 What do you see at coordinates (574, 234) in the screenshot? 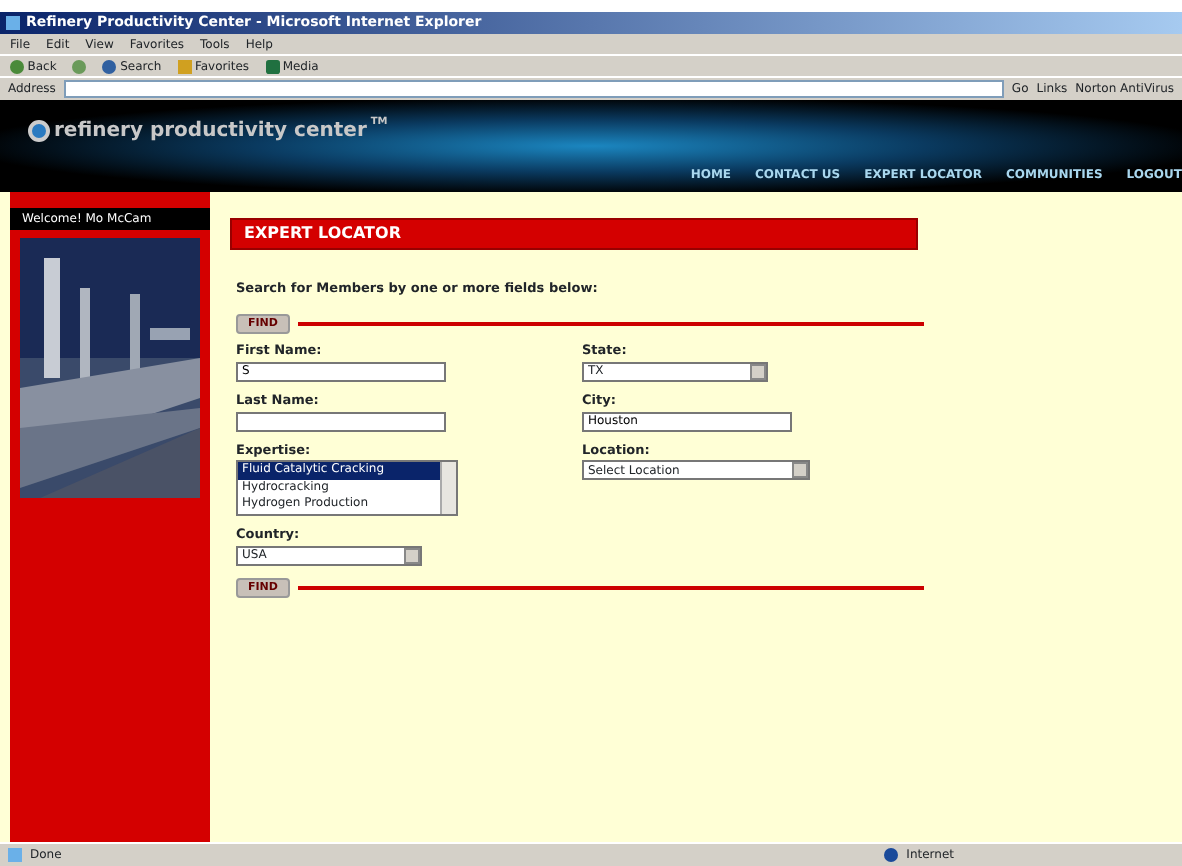
I see `section-heading: EXPERT LOCATOR` at bounding box center [574, 234].